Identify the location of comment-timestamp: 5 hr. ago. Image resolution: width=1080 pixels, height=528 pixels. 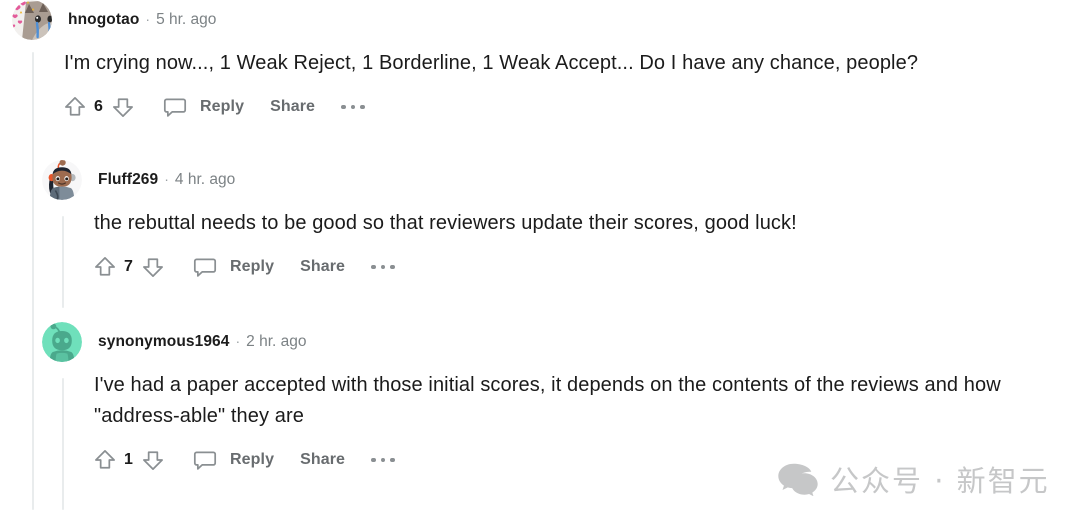
(186, 19).